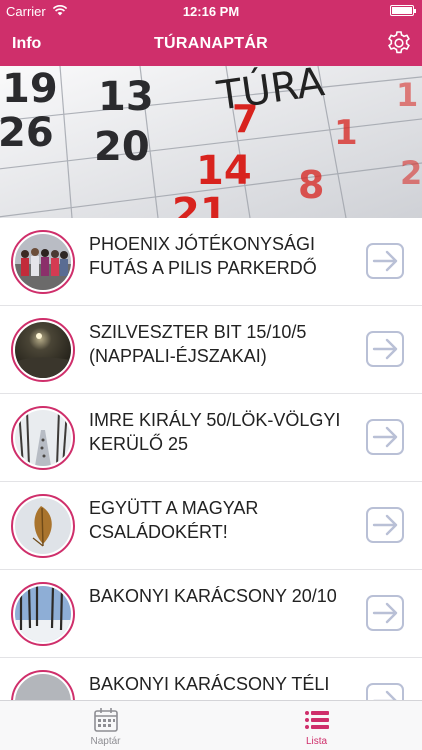 The image size is (422, 750). I want to click on calendar-number: 26, so click(27, 133).